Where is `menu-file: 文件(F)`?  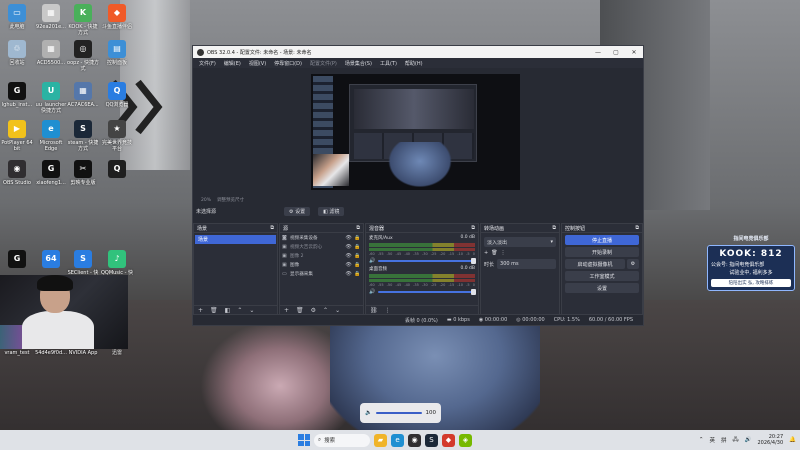
menu-file: 文件(F) is located at coordinates (207, 63).